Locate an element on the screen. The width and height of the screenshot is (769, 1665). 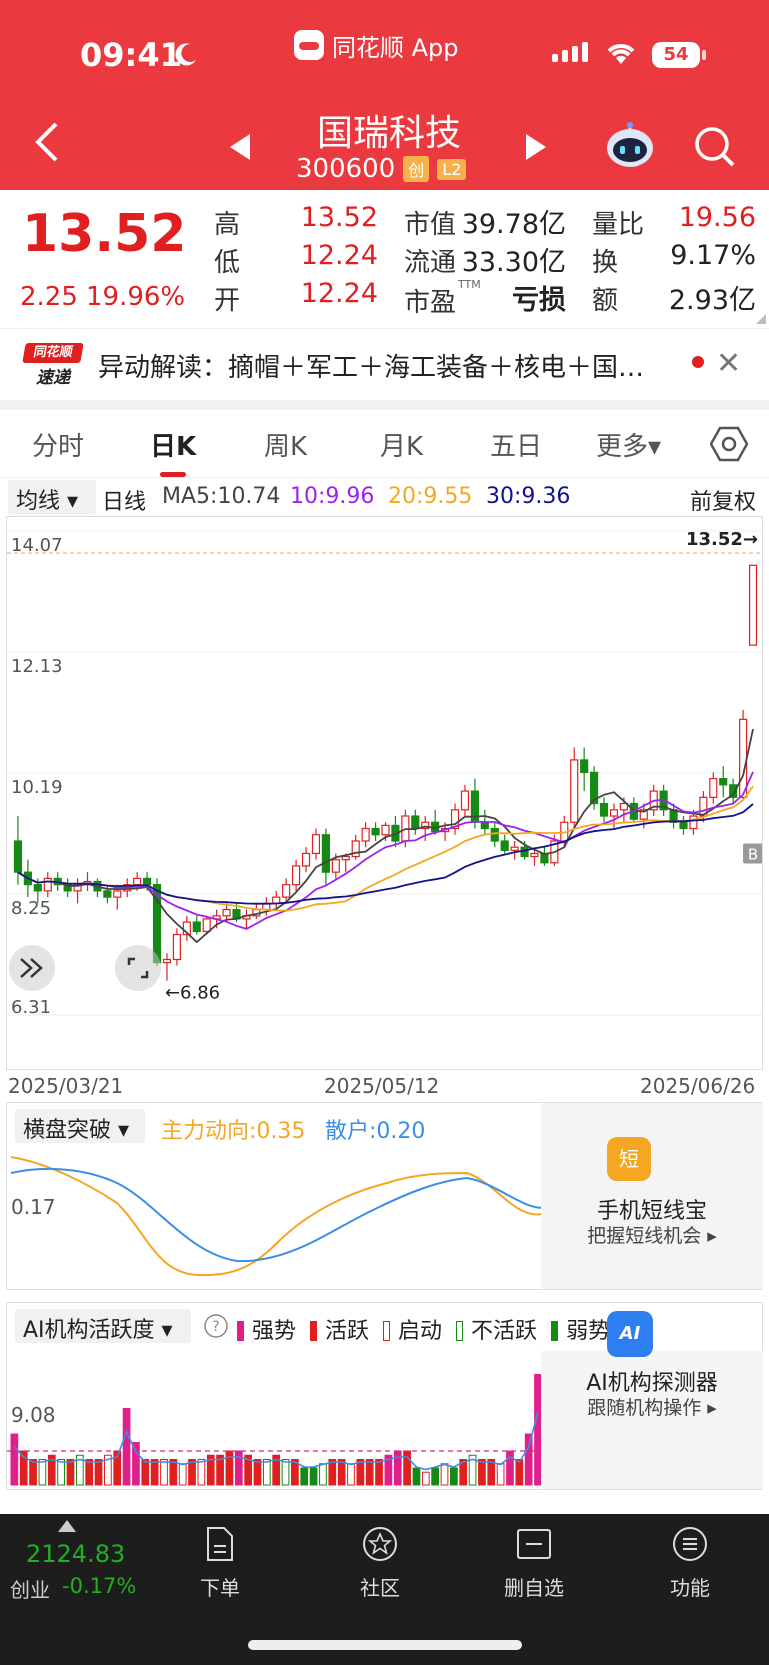
tab-weekly-k: 周K is located at coordinates (285, 444).